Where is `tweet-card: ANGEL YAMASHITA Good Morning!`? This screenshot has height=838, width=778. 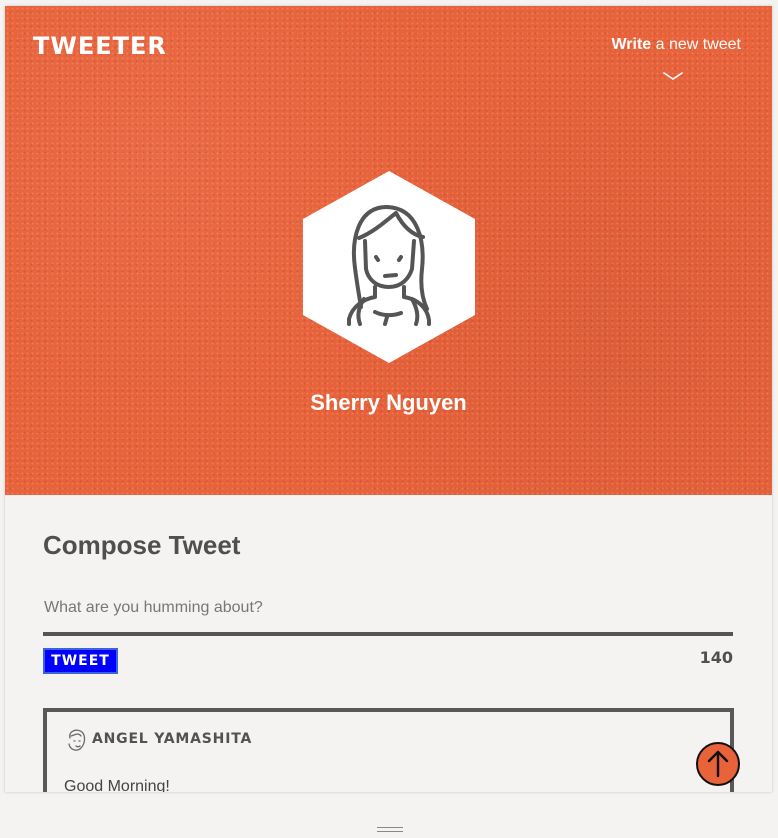 tweet-card: ANGEL YAMASHITA Good Morning! is located at coordinates (388, 750).